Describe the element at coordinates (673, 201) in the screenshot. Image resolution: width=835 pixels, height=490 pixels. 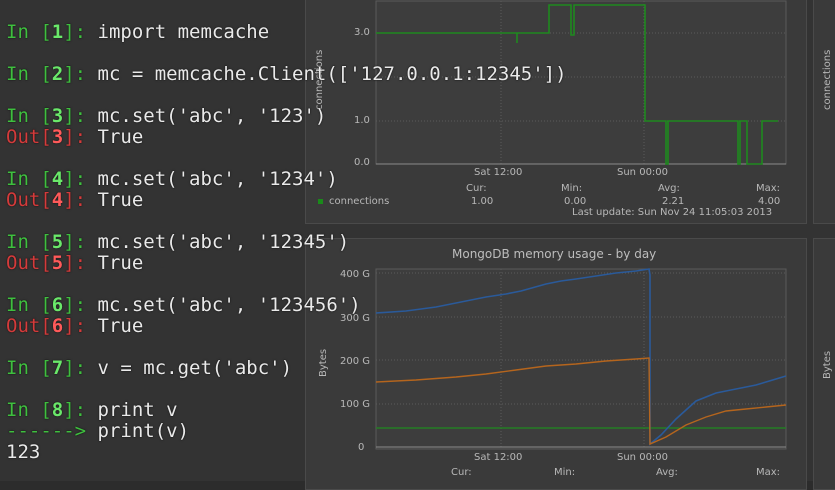
I see `legend-avg-value: 2.21` at that location.